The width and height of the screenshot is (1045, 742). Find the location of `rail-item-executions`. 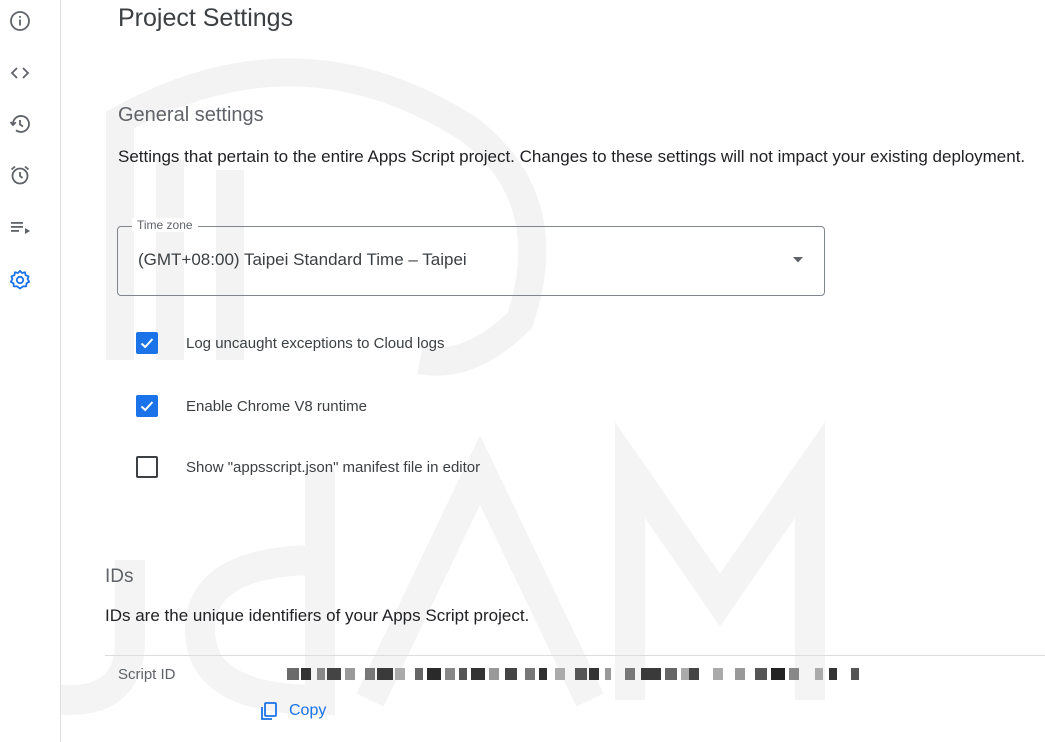

rail-item-executions is located at coordinates (20, 124).